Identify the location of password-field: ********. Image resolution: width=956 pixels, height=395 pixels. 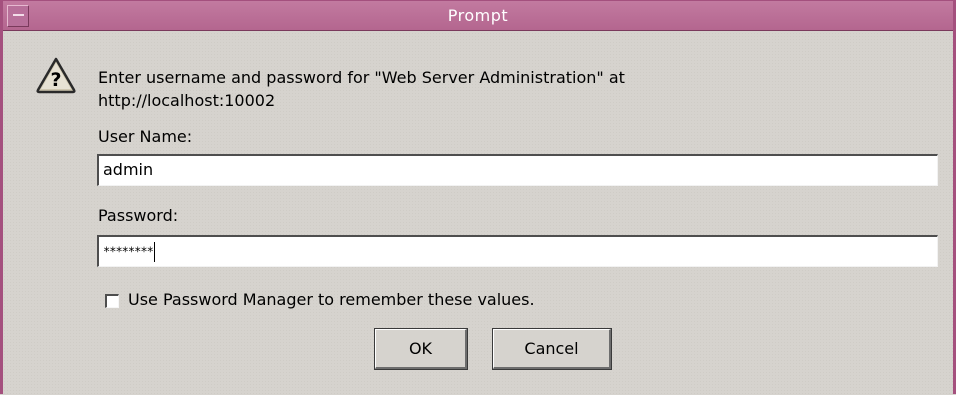
(517, 251).